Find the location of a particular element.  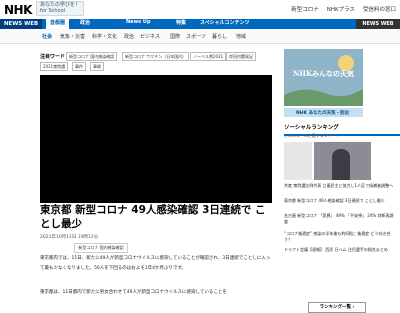

category-bar: 社会 気象・災害 科学・文化 政治 ビジネス 国際 スポーツ 暮らし 地域 is located at coordinates (200, 36).